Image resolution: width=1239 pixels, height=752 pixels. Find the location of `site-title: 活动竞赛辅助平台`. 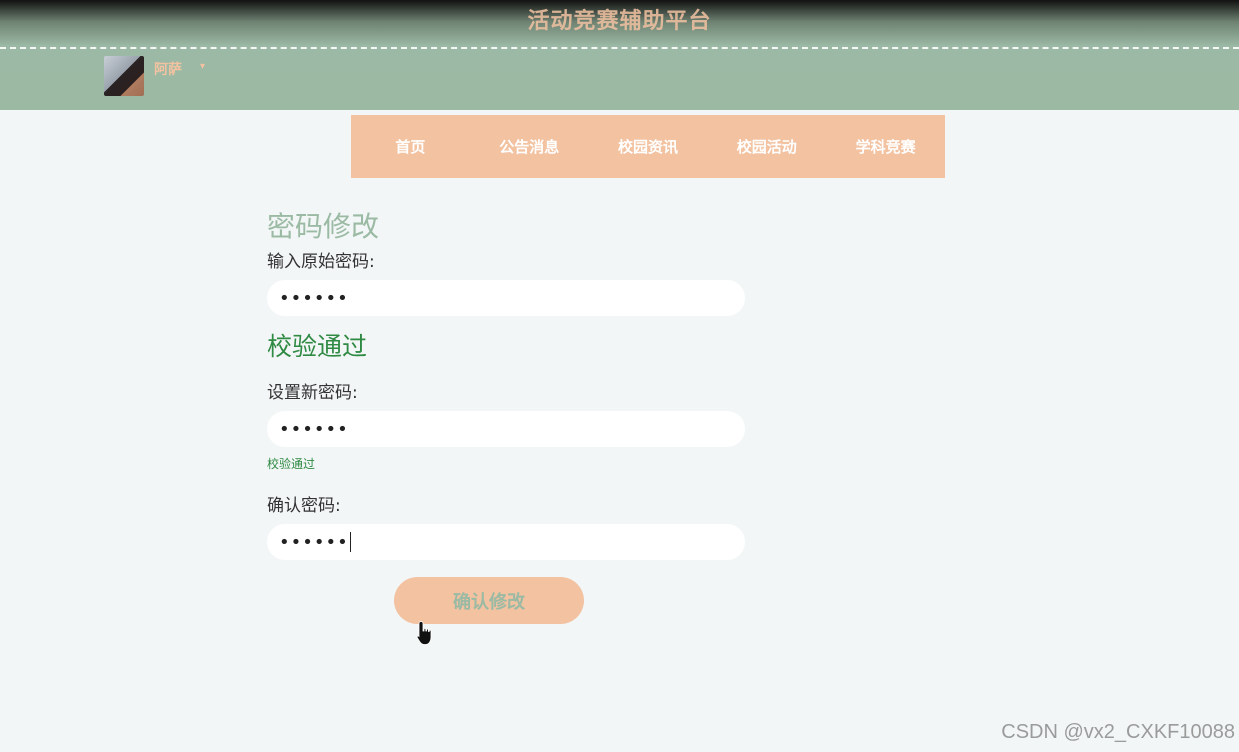

site-title: 活动竞赛辅助平台 is located at coordinates (619, 21).